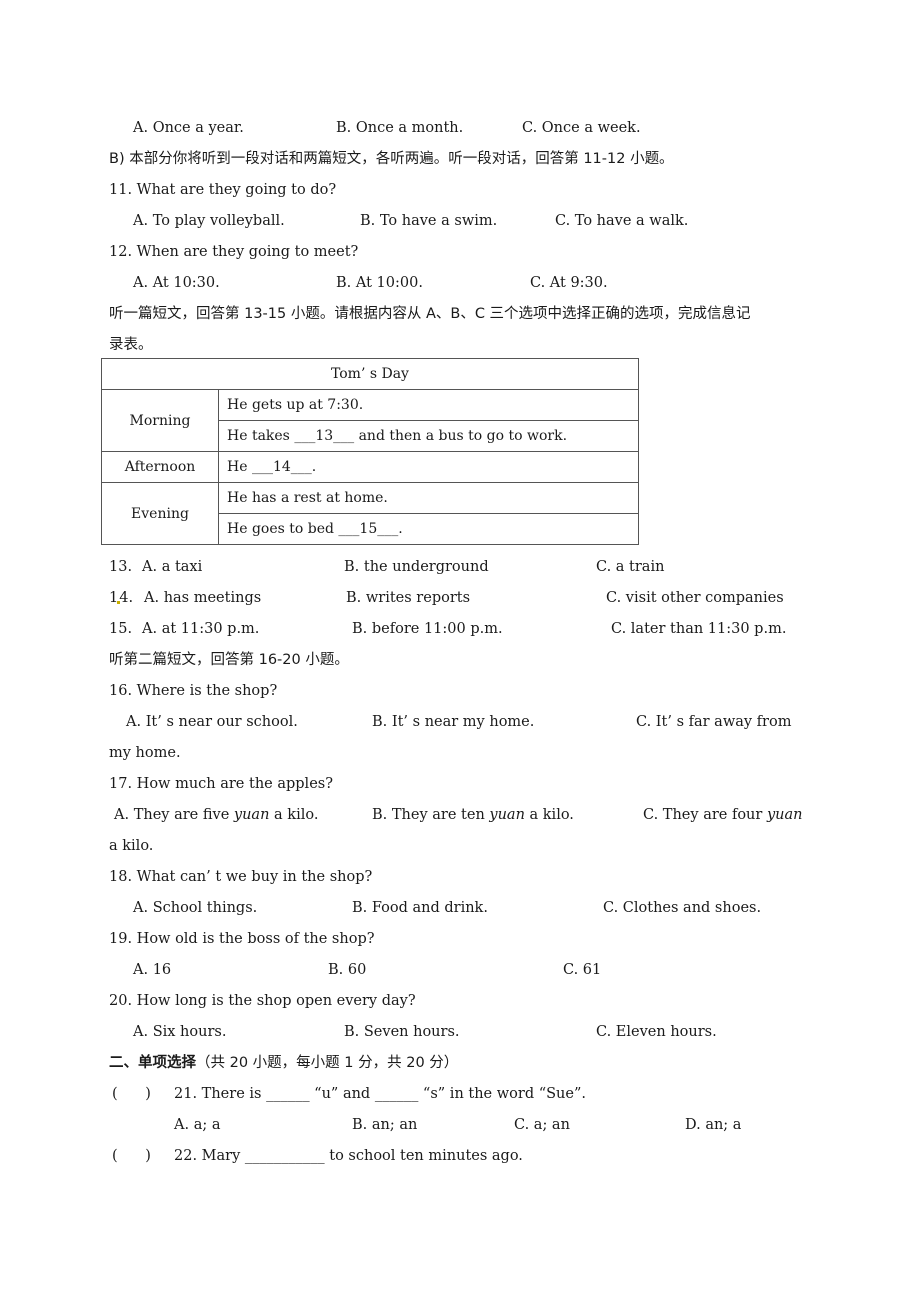 The height and width of the screenshot is (1302, 920). I want to click on table-cell: He gets up at 7:30., so click(428, 405).